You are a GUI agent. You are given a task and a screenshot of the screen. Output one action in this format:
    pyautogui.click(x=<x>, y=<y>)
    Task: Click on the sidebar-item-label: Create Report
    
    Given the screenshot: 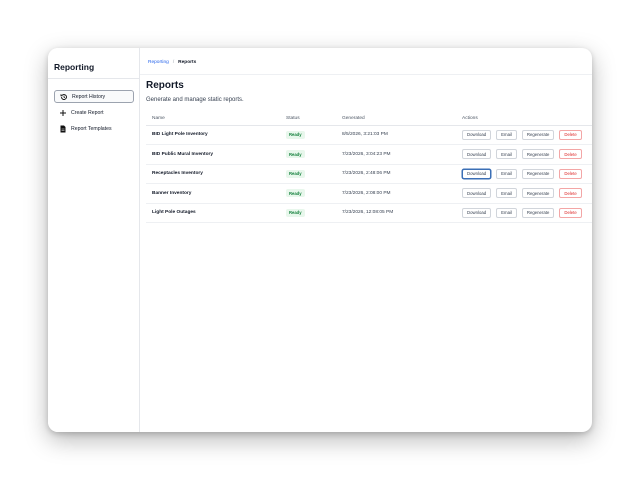 What is the action you would take?
    pyautogui.click(x=87, y=112)
    